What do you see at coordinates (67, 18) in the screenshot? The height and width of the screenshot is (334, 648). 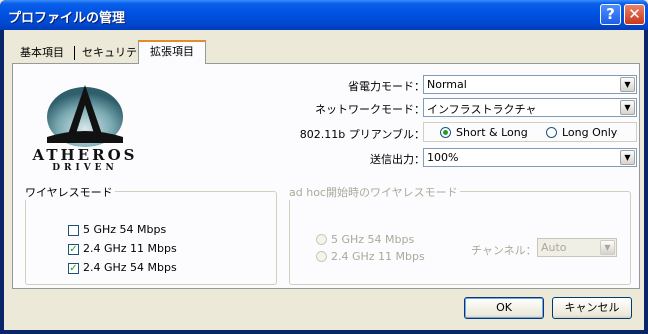 I see `window-title: プロファイルの管理` at bounding box center [67, 18].